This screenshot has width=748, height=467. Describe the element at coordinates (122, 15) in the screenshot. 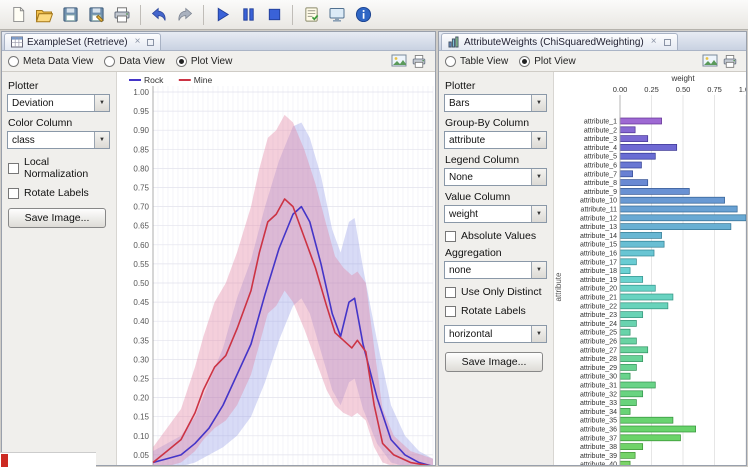

I see `print-button` at that location.